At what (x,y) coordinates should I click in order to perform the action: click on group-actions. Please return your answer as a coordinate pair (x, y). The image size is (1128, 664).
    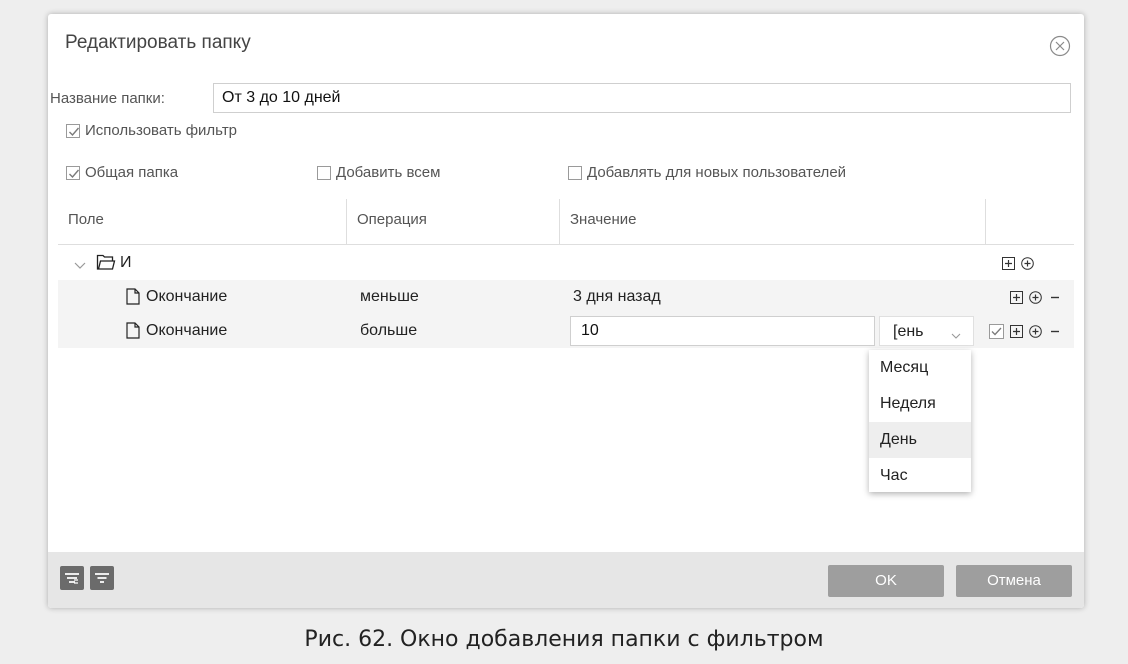
    Looking at the image, I should click on (1018, 263).